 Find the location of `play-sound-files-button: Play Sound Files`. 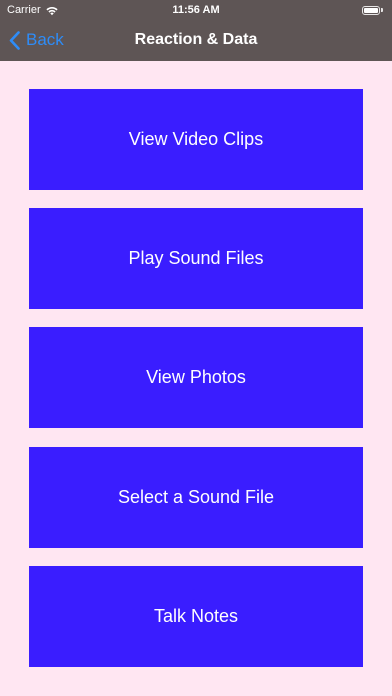

play-sound-files-button: Play Sound Files is located at coordinates (196, 258).